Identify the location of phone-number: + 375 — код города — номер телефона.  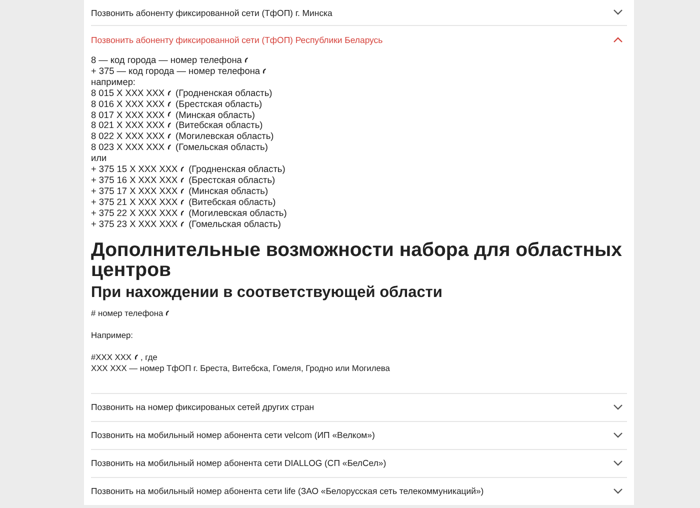
(175, 71).